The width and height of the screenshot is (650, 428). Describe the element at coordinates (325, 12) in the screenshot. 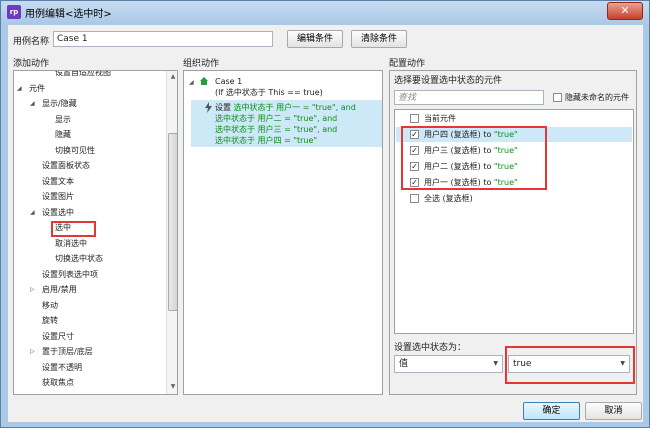

I see `title-bar: rp 用例编辑<选中时> ✕` at that location.